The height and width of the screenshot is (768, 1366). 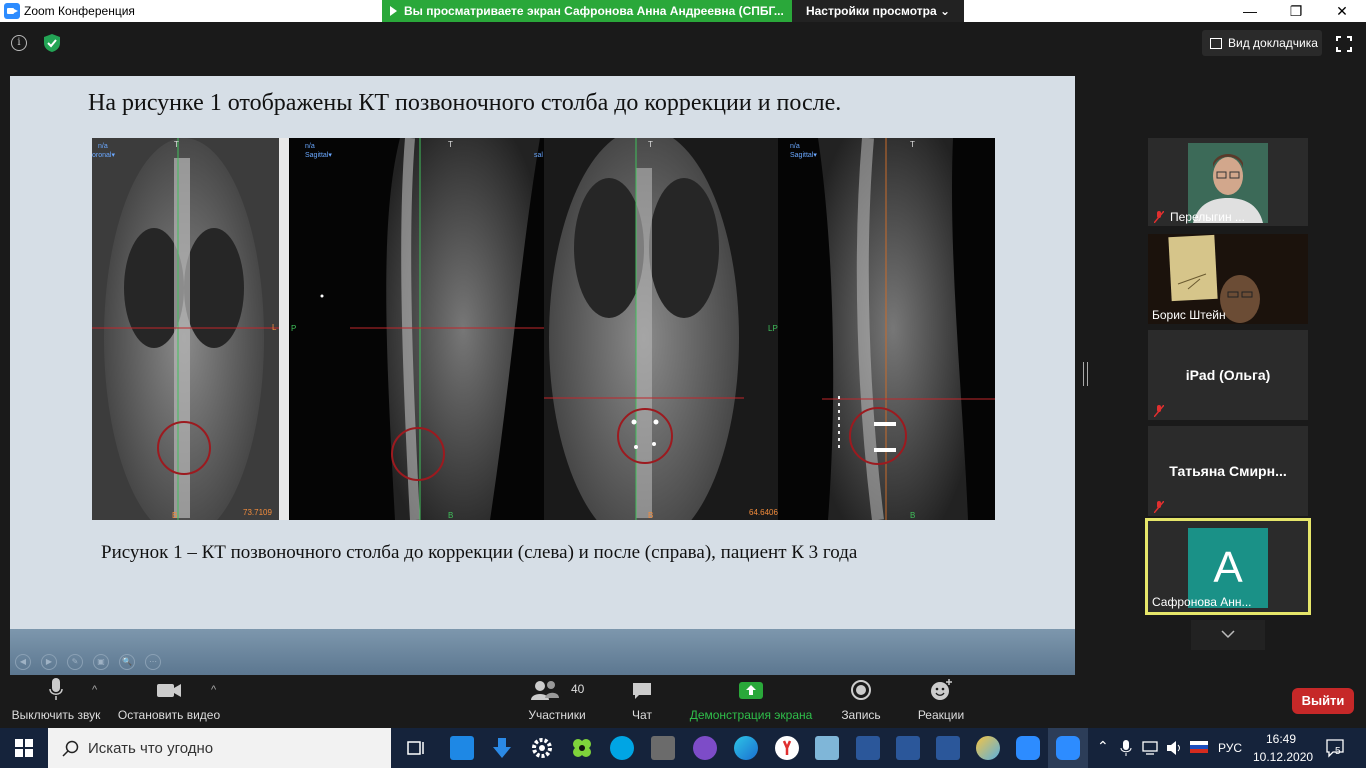 What do you see at coordinates (945, 11) in the screenshot?
I see `chevron-down-icon: ⌄` at bounding box center [945, 11].